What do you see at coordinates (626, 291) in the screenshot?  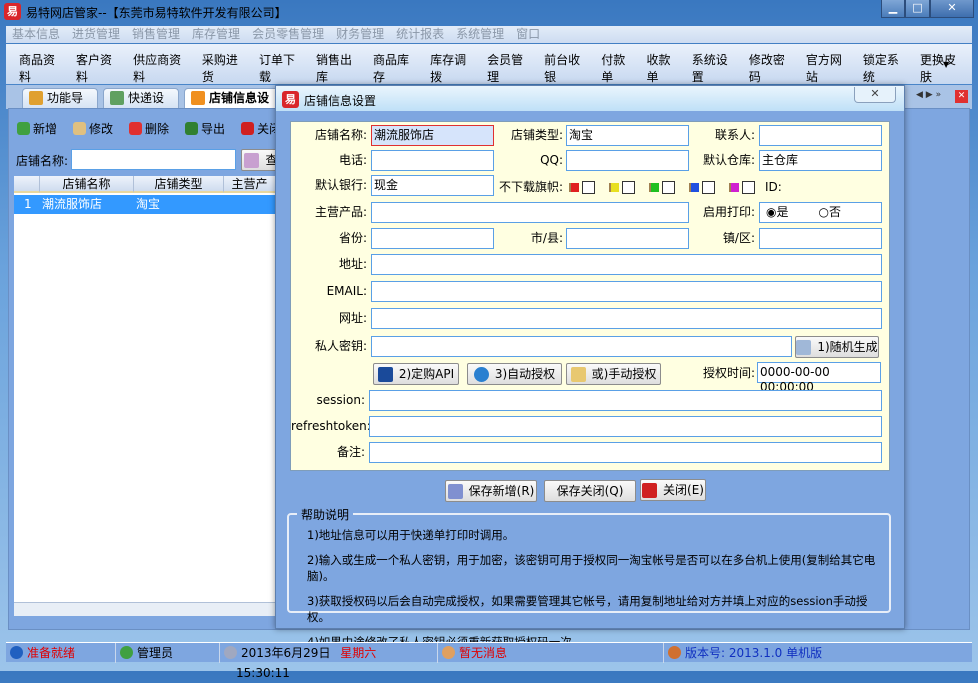 I see `email-input` at bounding box center [626, 291].